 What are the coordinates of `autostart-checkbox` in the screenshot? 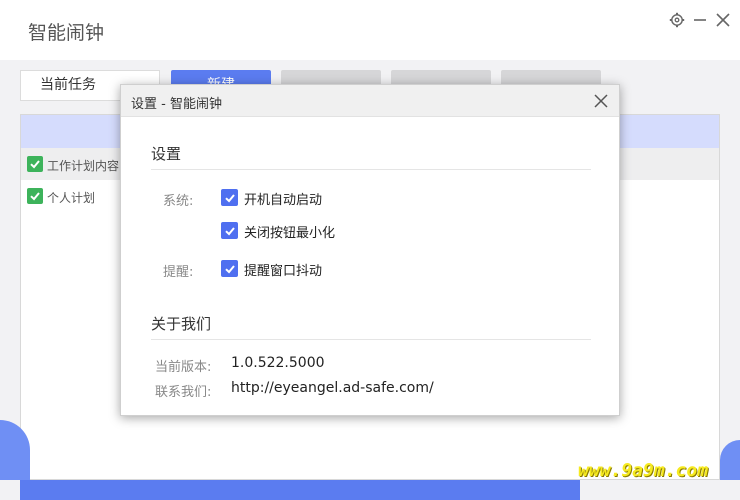 It's located at (229, 197).